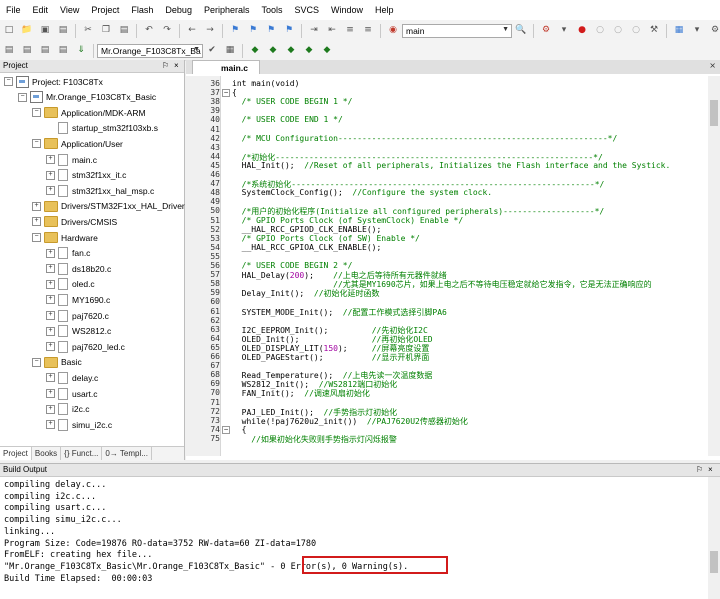  Describe the element at coordinates (271, 10) in the screenshot. I see `menu-tools: Tools` at that location.